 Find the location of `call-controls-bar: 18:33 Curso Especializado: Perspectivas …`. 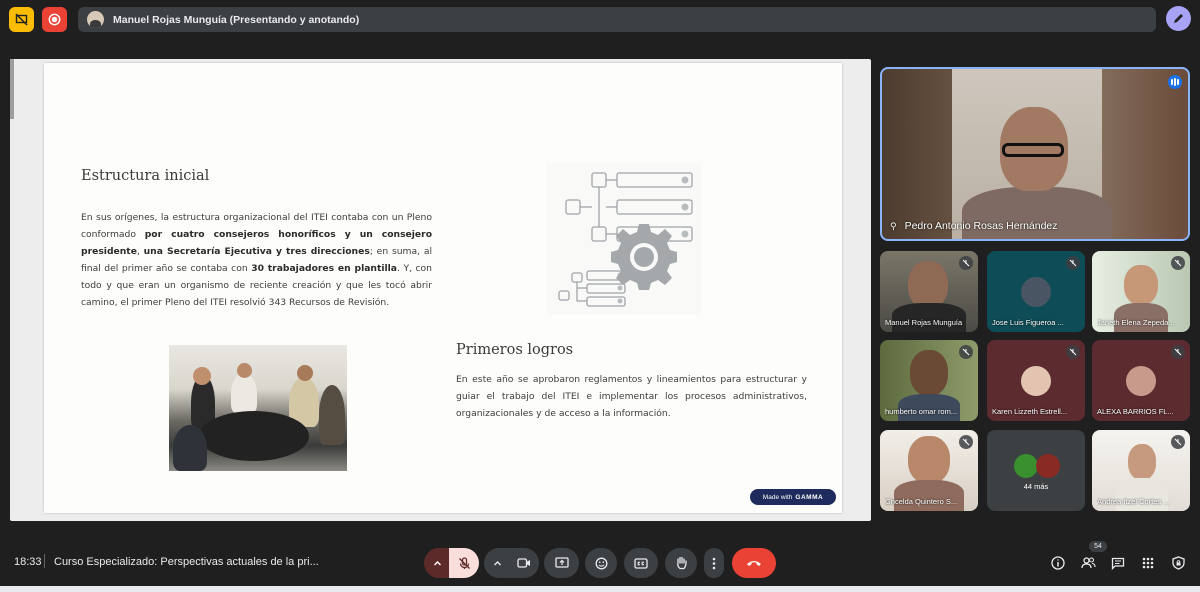

call-controls-bar: 18:33 Curso Especializado: Perspectivas … is located at coordinates (600, 563).